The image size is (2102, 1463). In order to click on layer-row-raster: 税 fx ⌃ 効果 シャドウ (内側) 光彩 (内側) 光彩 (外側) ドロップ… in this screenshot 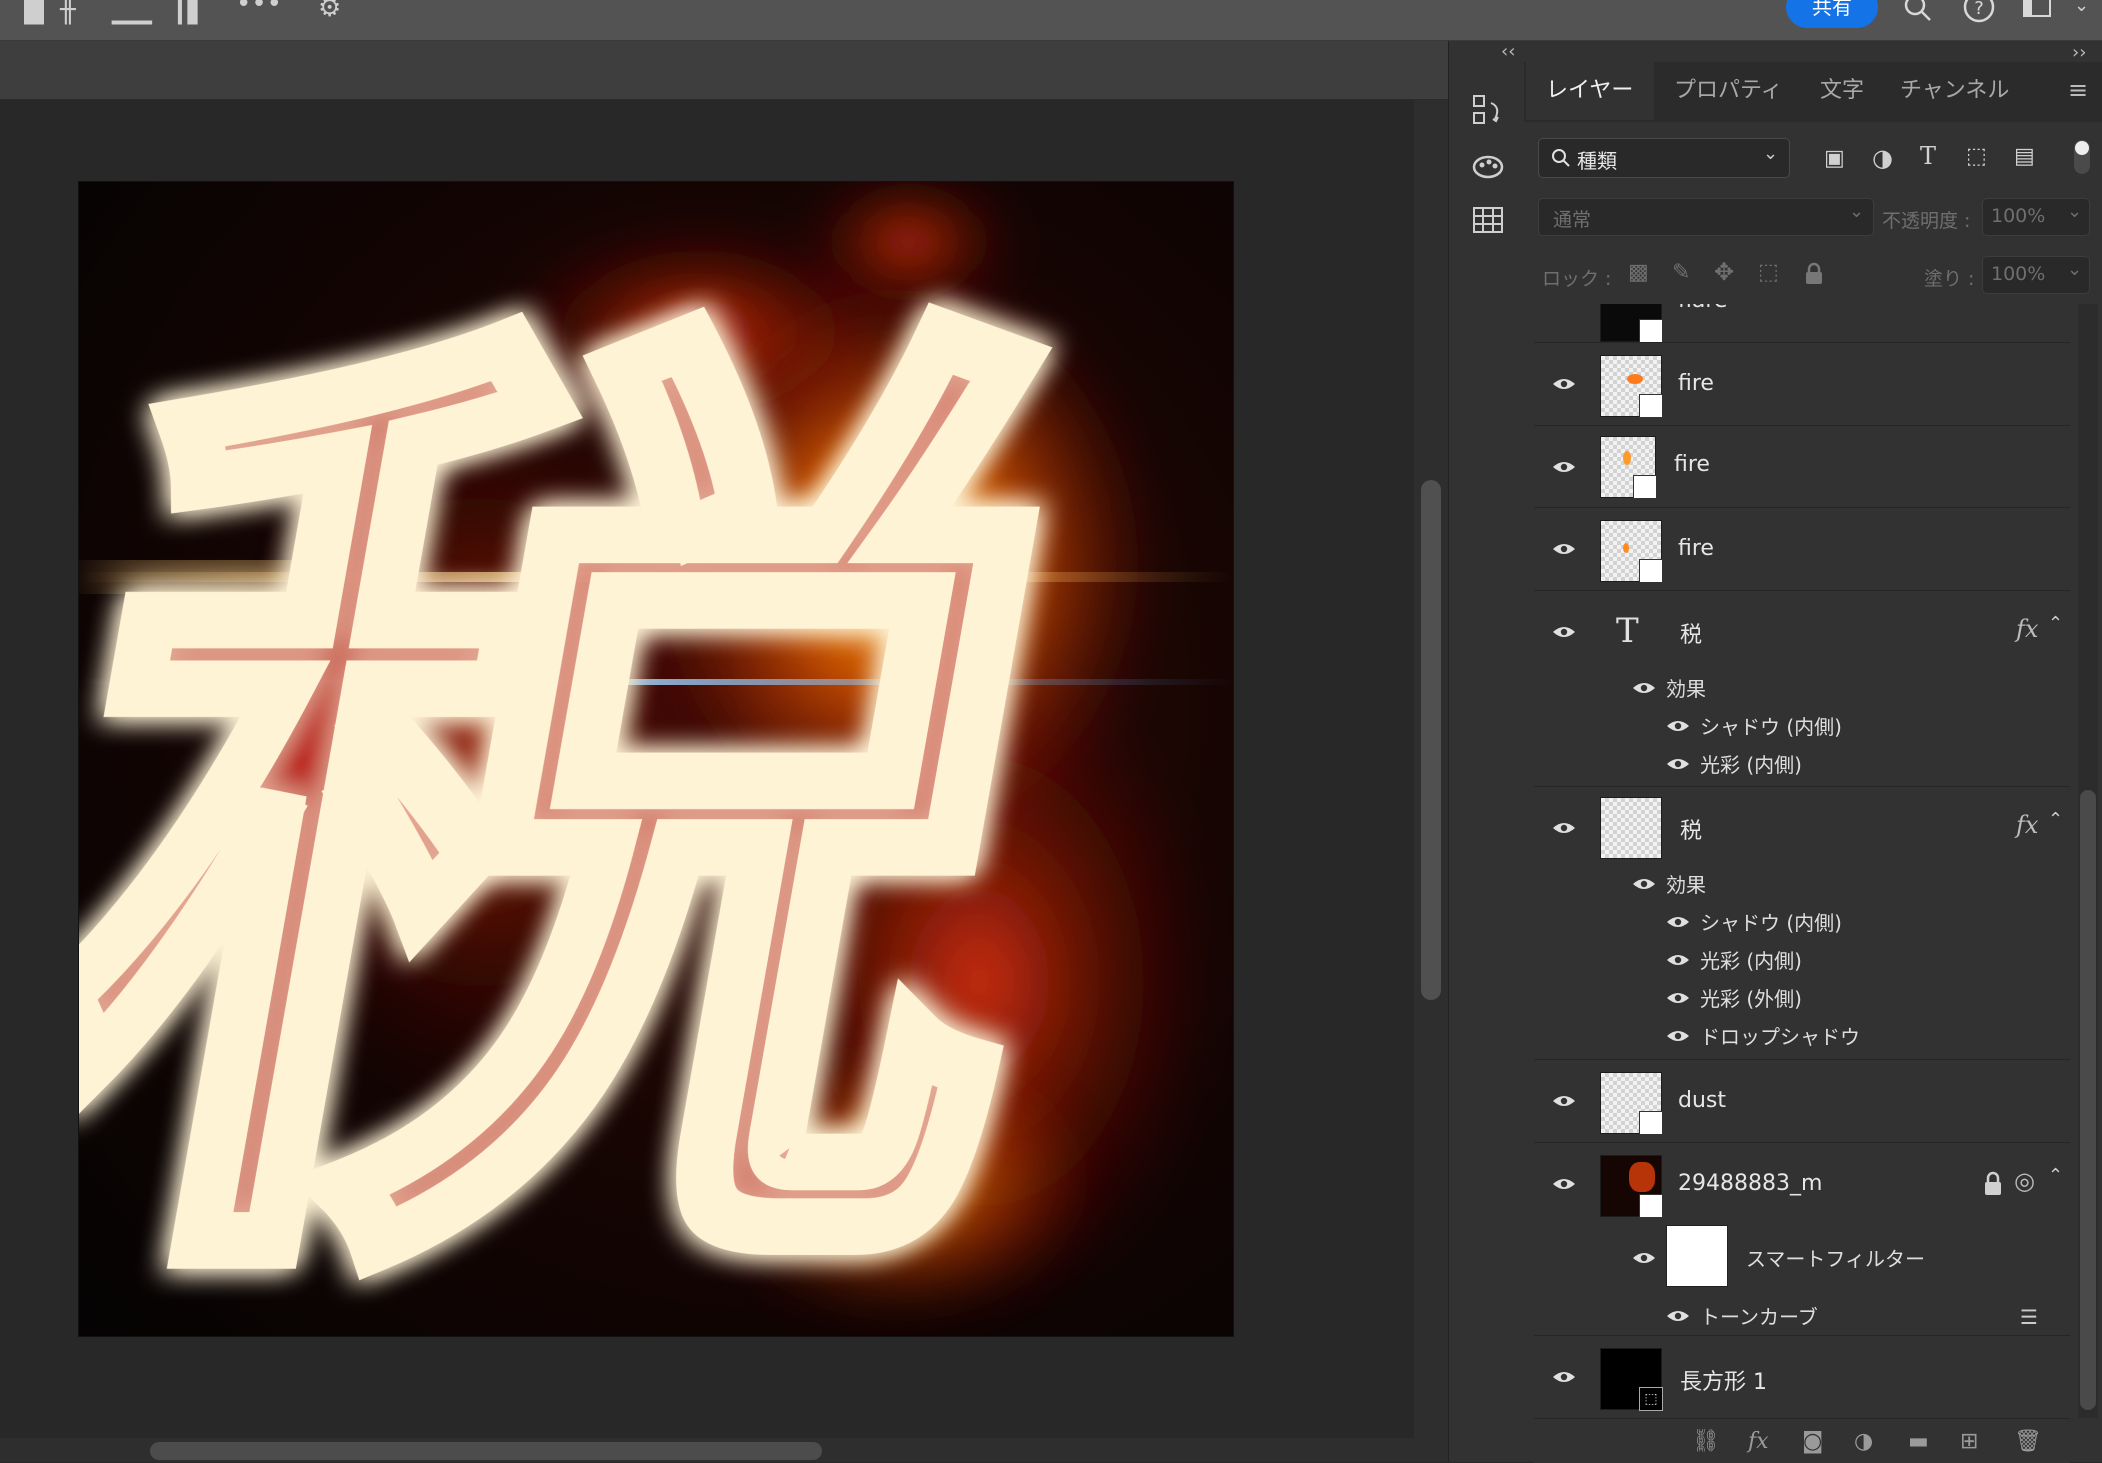, I will do `click(1802, 923)`.